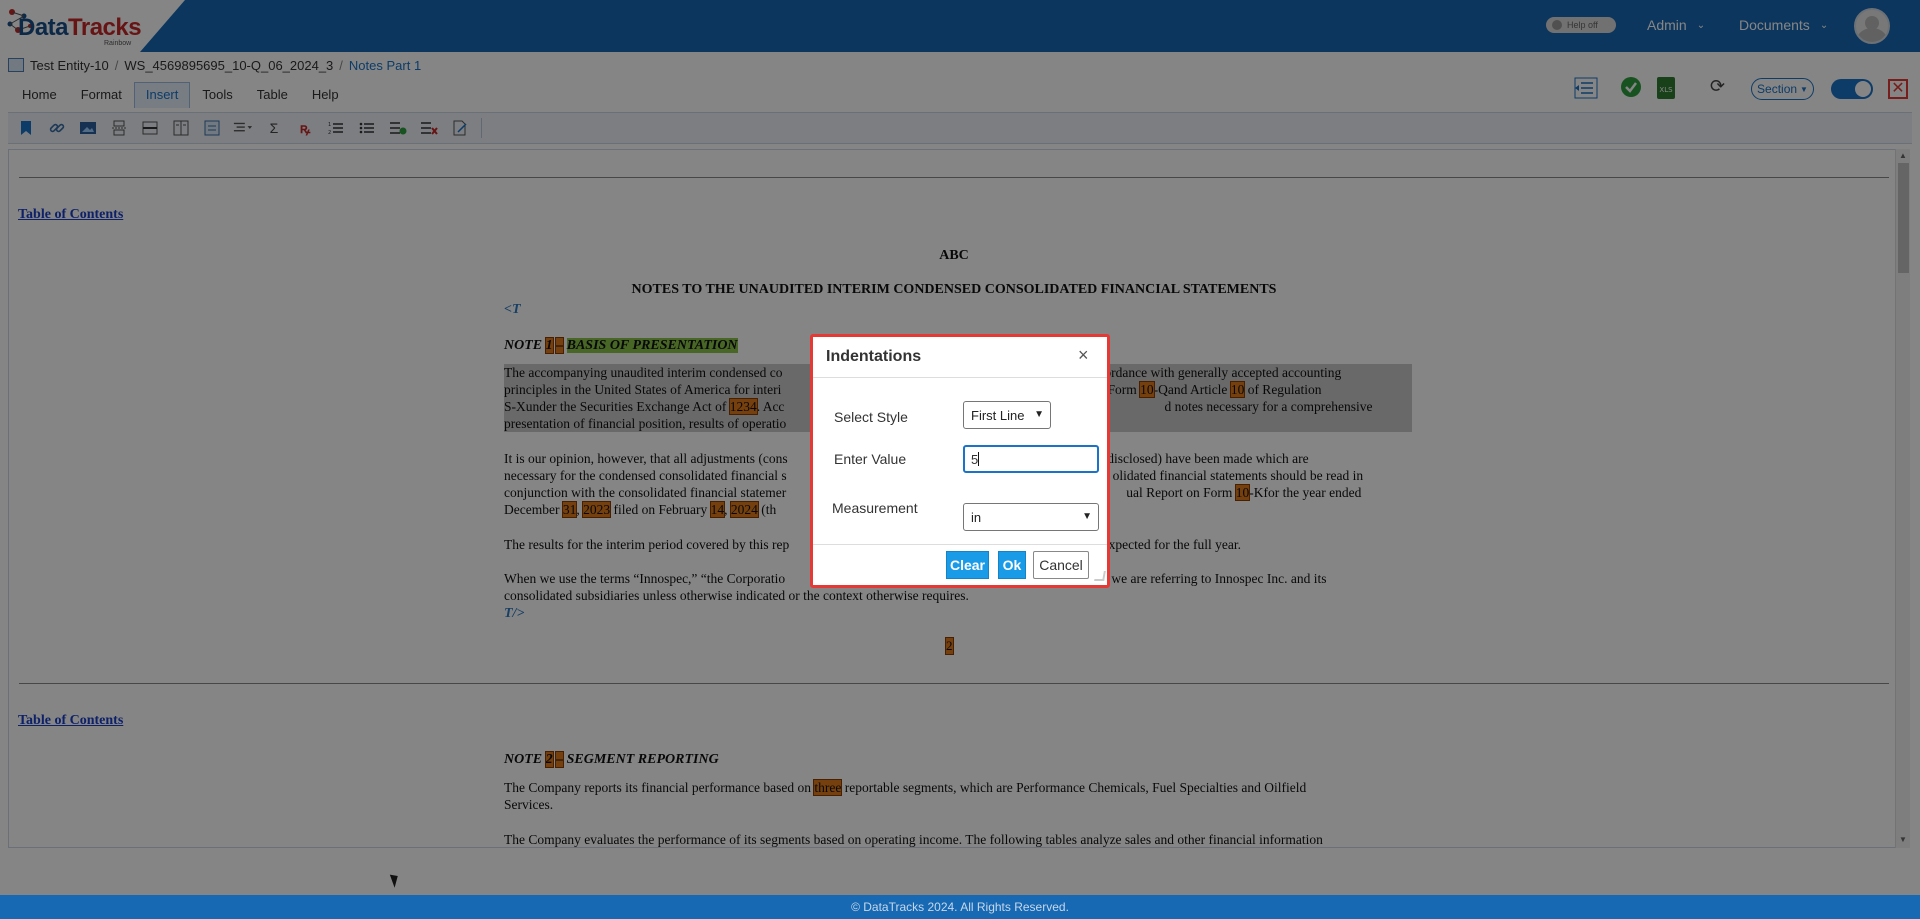  What do you see at coordinates (875, 508) in the screenshot?
I see `measurement-label: Measurement` at bounding box center [875, 508].